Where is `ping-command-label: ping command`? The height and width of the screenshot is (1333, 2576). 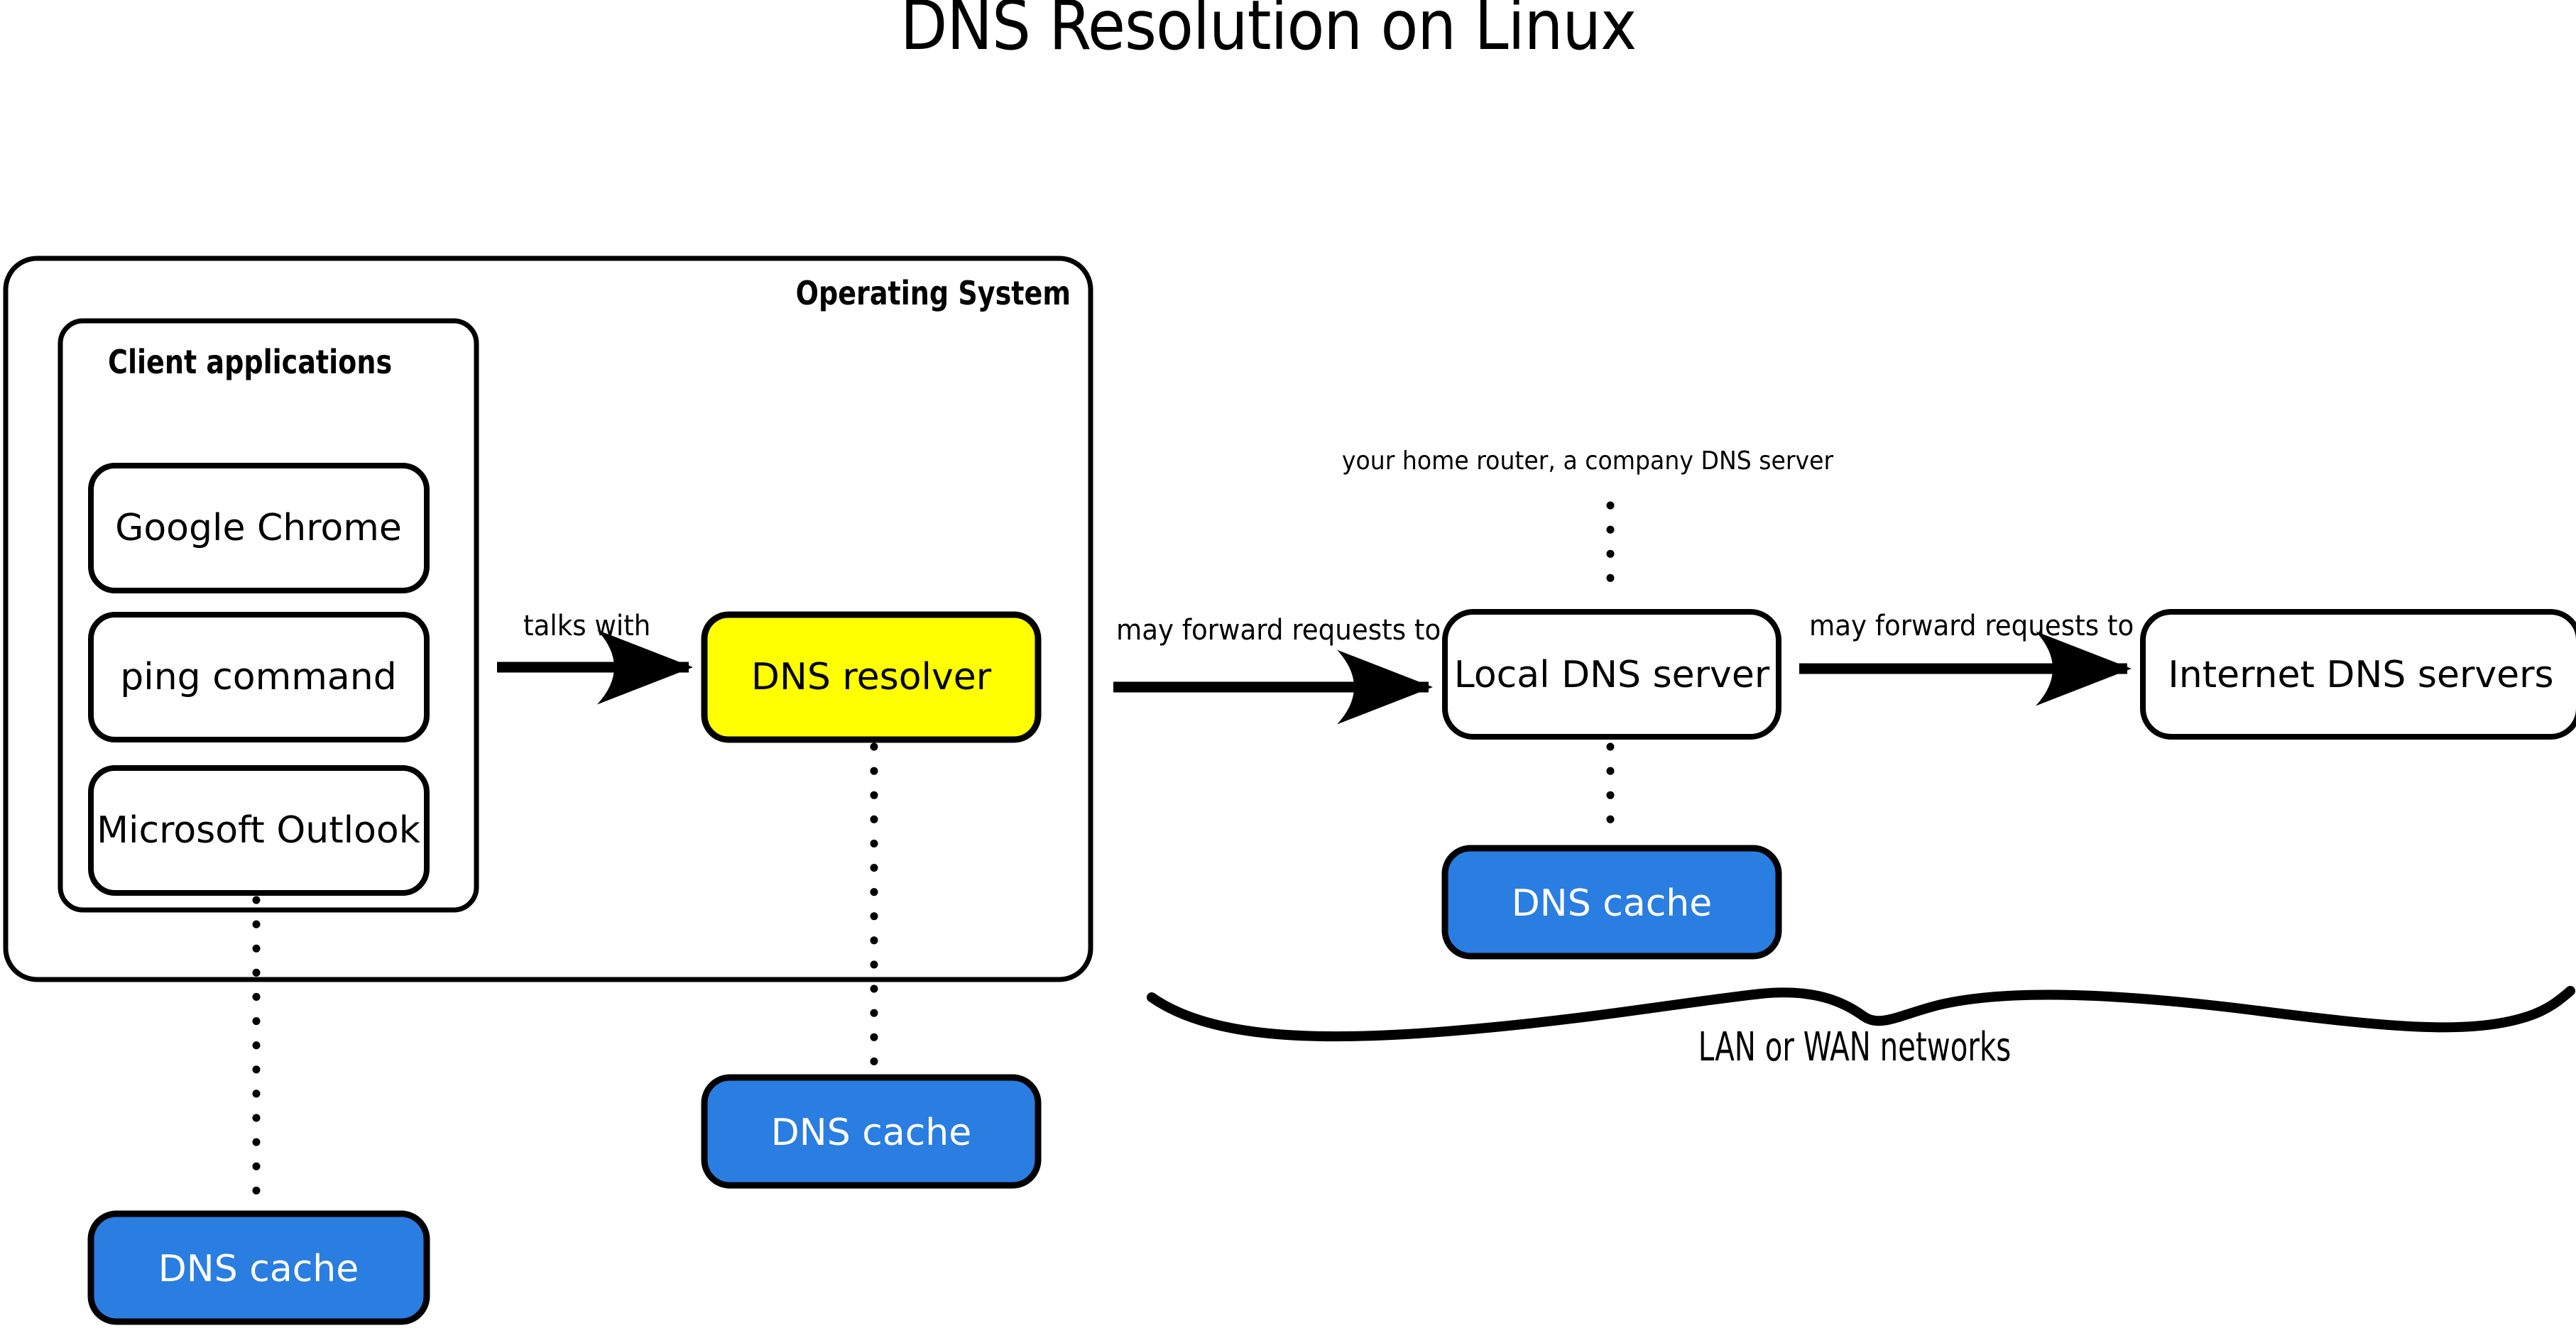
ping-command-label: ping command is located at coordinates (258, 677).